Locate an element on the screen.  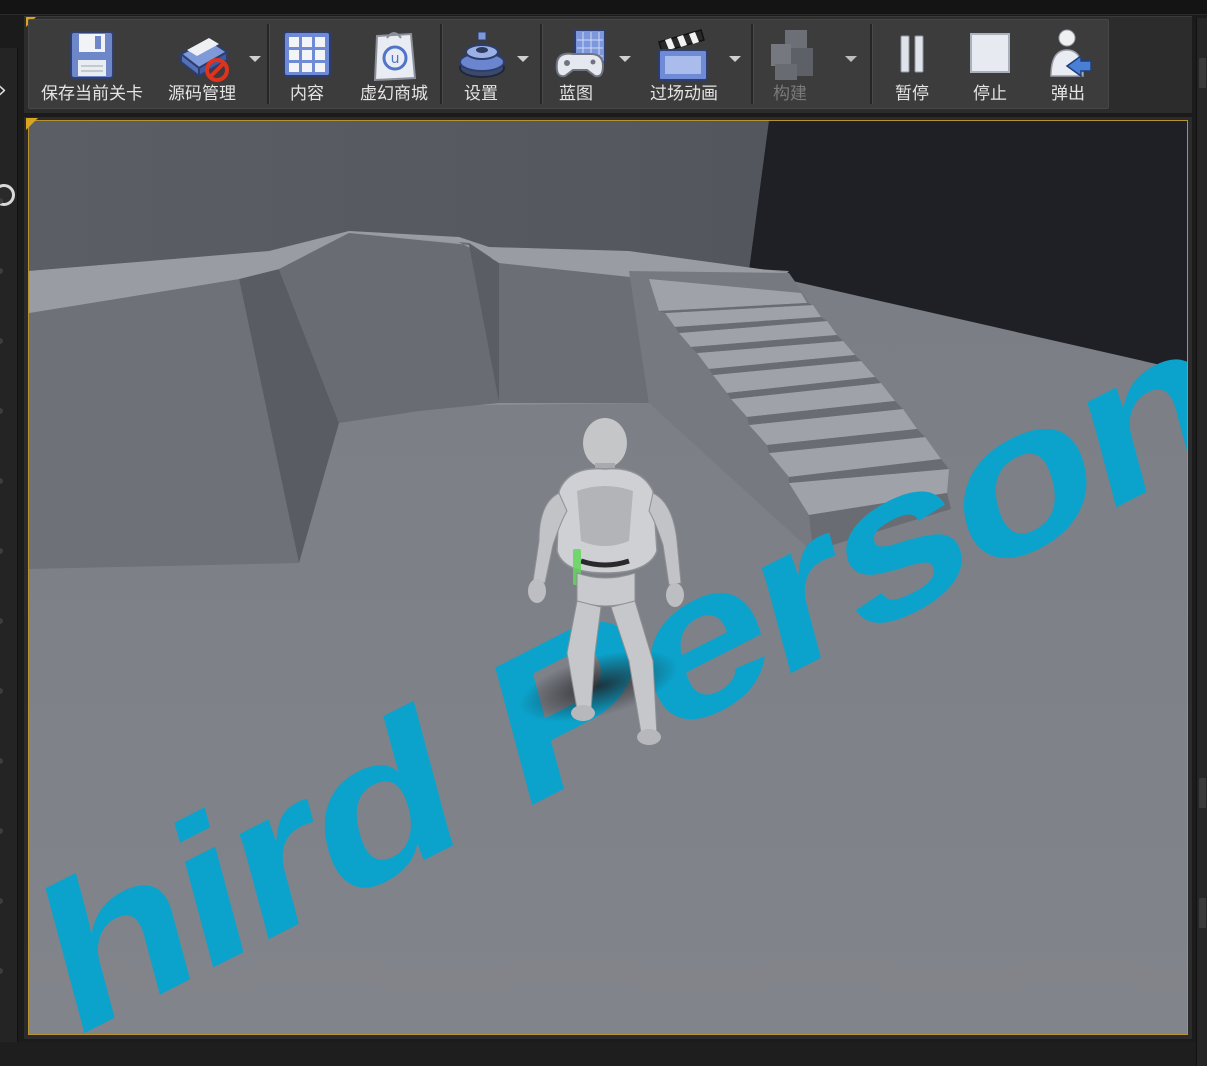
stop-label: 停止 is located at coordinates (990, 94).